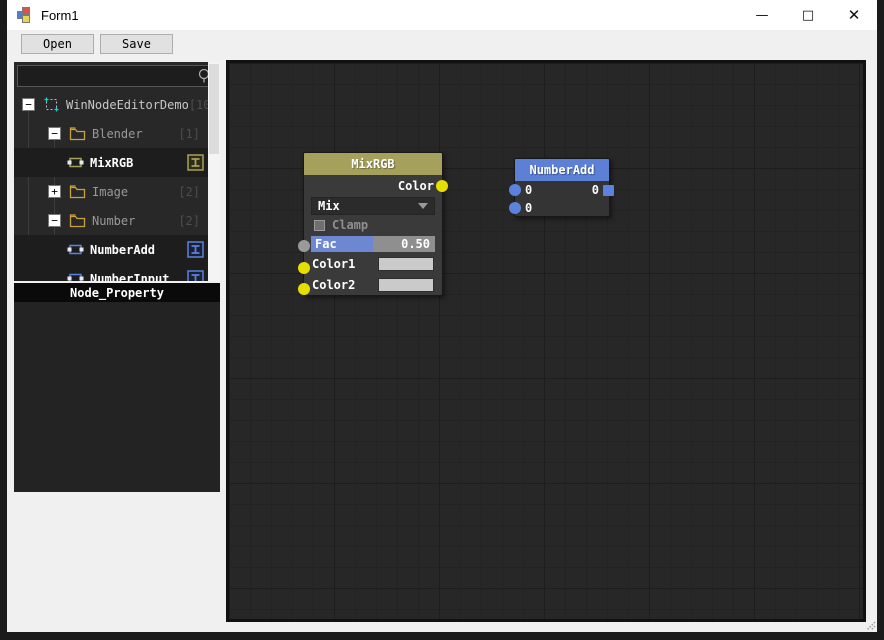 This screenshot has width=884, height=640. What do you see at coordinates (529, 208) in the screenshot?
I see `numberadd-input2-value: 0` at bounding box center [529, 208].